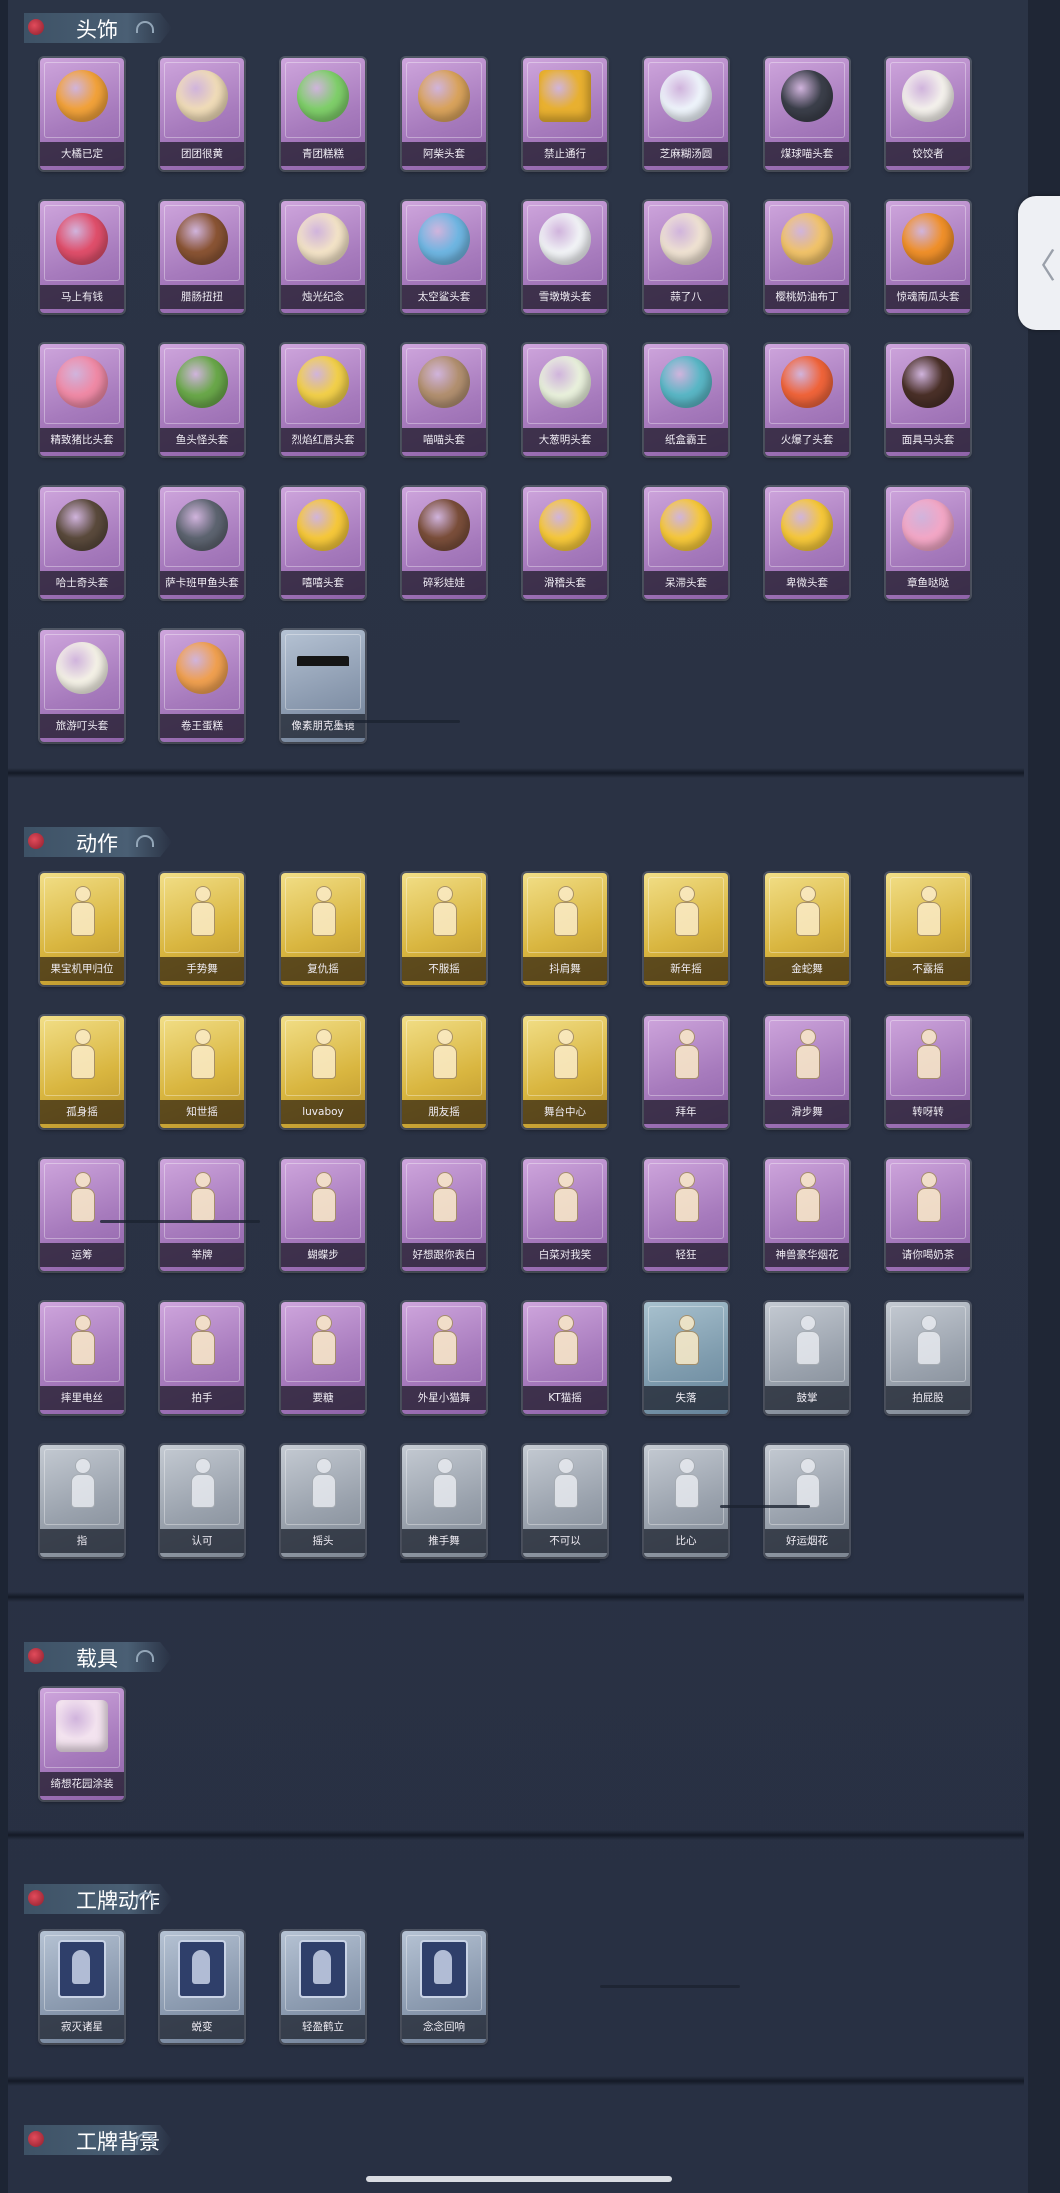  I want to click on collection-item: 举牌, so click(202, 1216).